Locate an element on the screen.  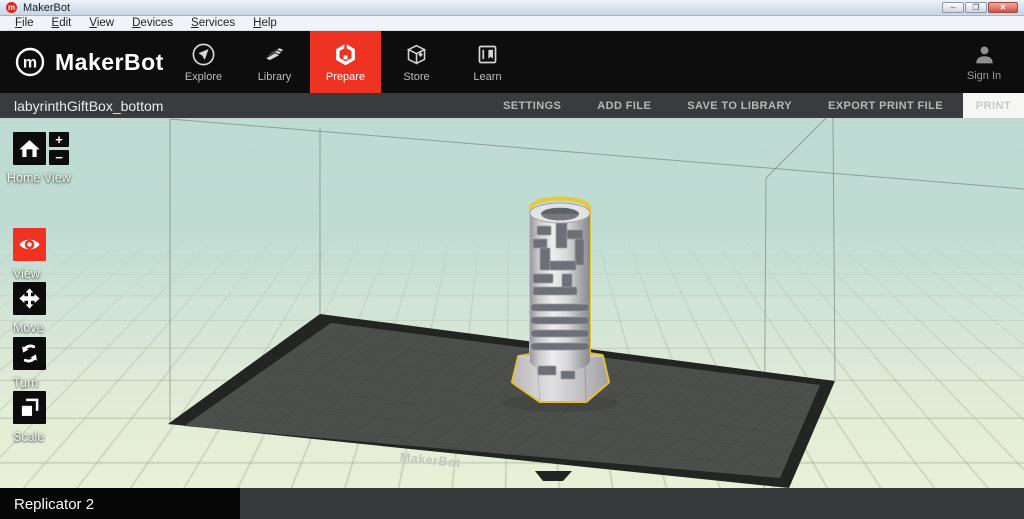
rotate-icon is located at coordinates (29, 353).